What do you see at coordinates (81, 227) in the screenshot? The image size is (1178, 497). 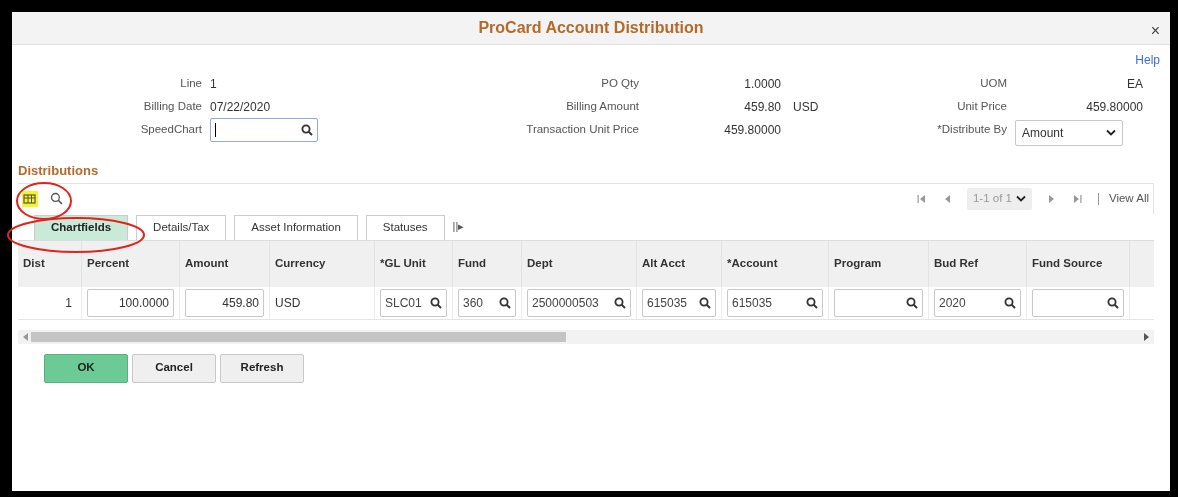 I see `tab: Chartfields` at bounding box center [81, 227].